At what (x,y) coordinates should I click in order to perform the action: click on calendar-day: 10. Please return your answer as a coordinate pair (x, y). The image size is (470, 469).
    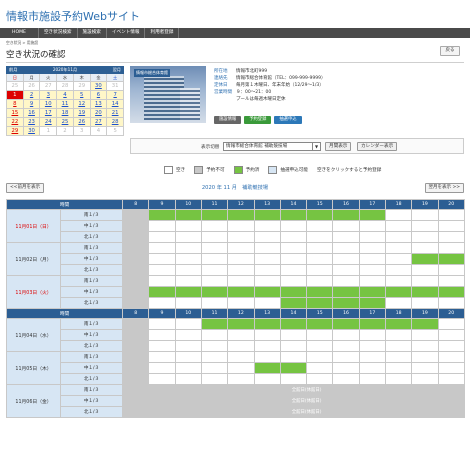
    Looking at the image, I should click on (49, 104).